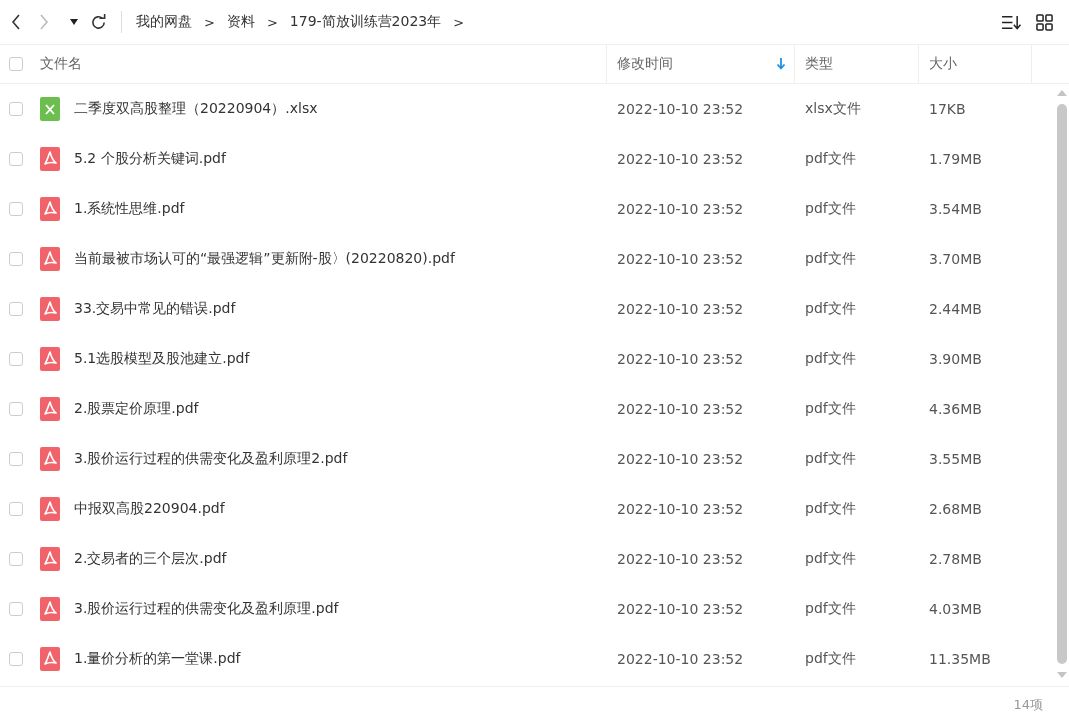 Image resolution: width=1069 pixels, height=723 pixels. I want to click on file-name: 中报双高股220904.pdf, so click(149, 509).